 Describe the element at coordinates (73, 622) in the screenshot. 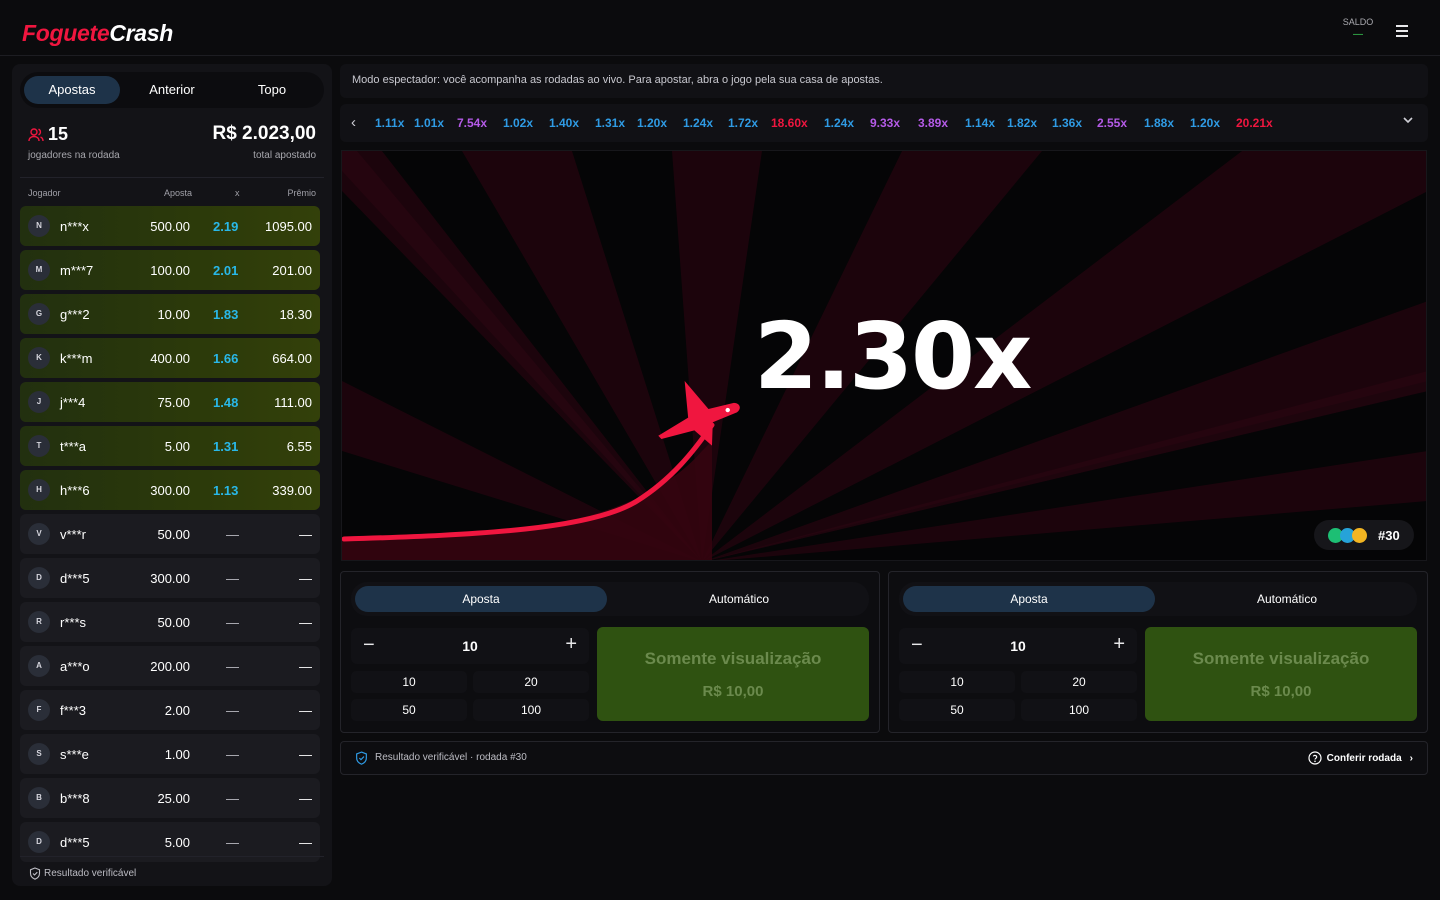

I see `player-name: r***s` at that location.